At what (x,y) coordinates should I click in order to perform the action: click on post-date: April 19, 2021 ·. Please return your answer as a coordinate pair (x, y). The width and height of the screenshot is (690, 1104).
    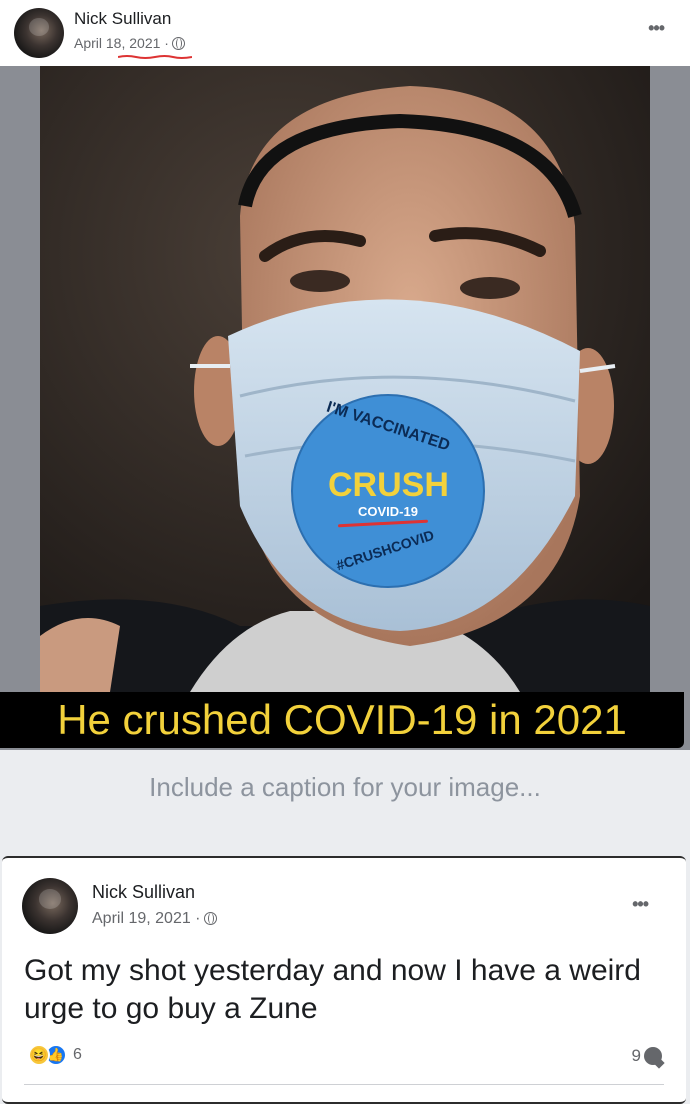
    Looking at the image, I should click on (146, 918).